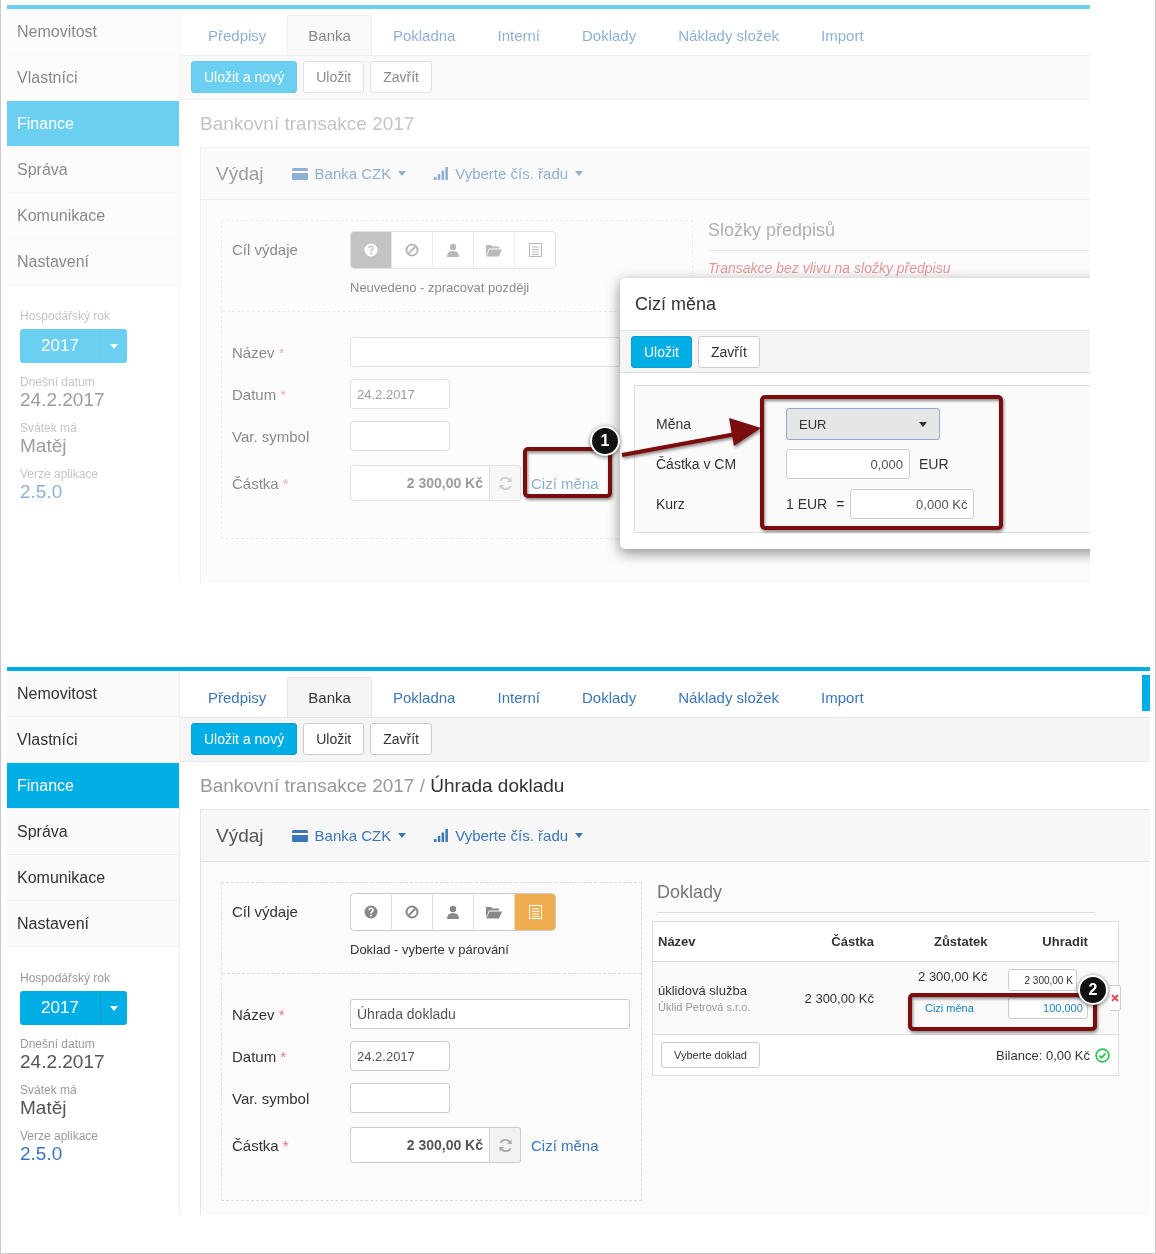 The height and width of the screenshot is (1254, 1156). I want to click on table-cell-text: 2 300,00 Kč, so click(952, 976).